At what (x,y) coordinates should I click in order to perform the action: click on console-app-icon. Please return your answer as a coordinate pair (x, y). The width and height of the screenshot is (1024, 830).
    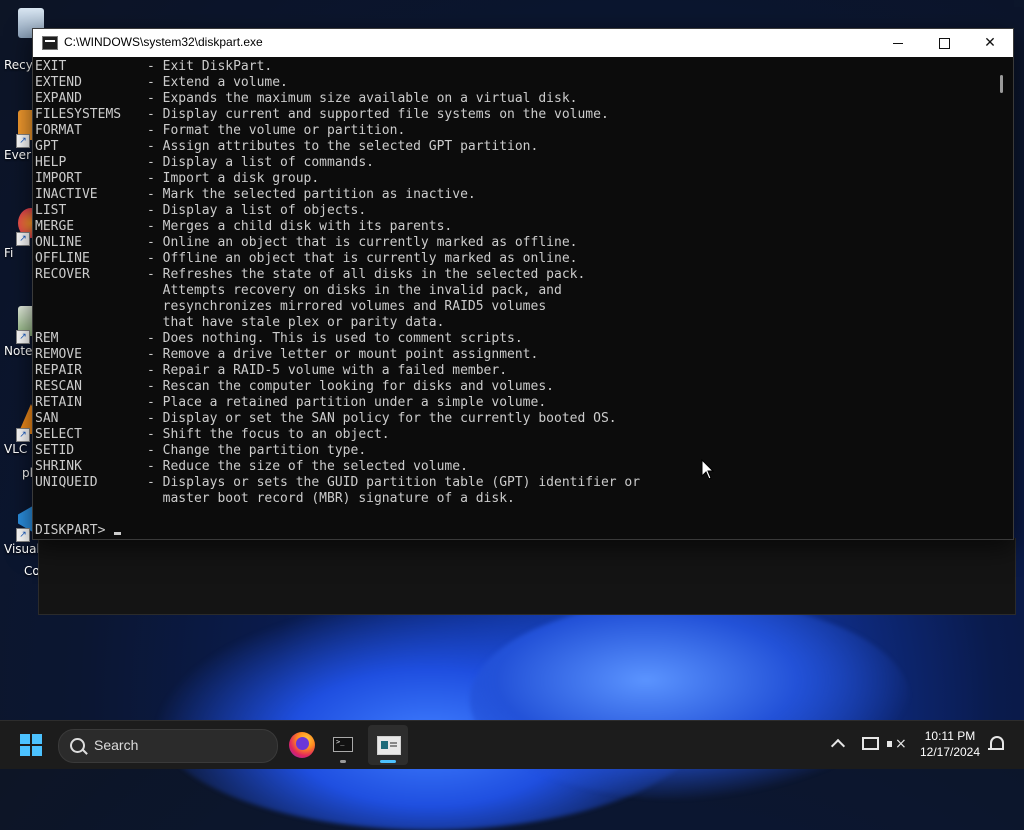
    Looking at the image, I should click on (50, 43).